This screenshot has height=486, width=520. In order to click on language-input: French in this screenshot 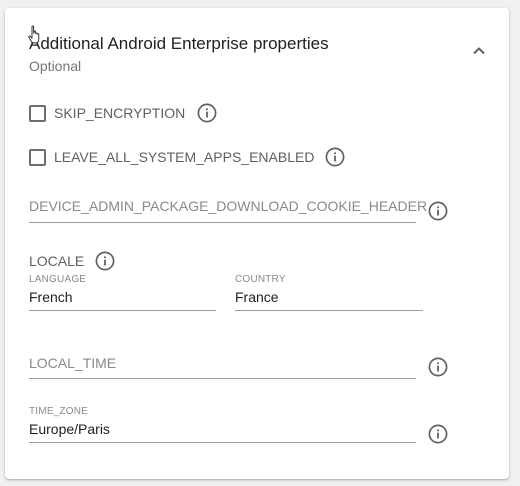, I will do `click(122, 298)`.